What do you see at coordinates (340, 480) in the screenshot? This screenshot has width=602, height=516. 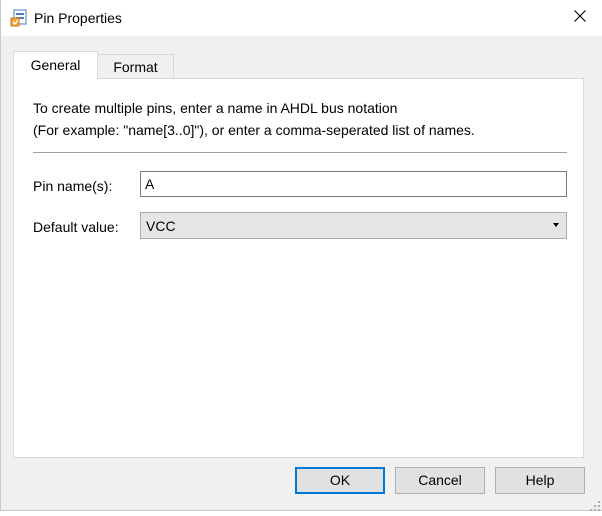 I see `ok-button: OK` at bounding box center [340, 480].